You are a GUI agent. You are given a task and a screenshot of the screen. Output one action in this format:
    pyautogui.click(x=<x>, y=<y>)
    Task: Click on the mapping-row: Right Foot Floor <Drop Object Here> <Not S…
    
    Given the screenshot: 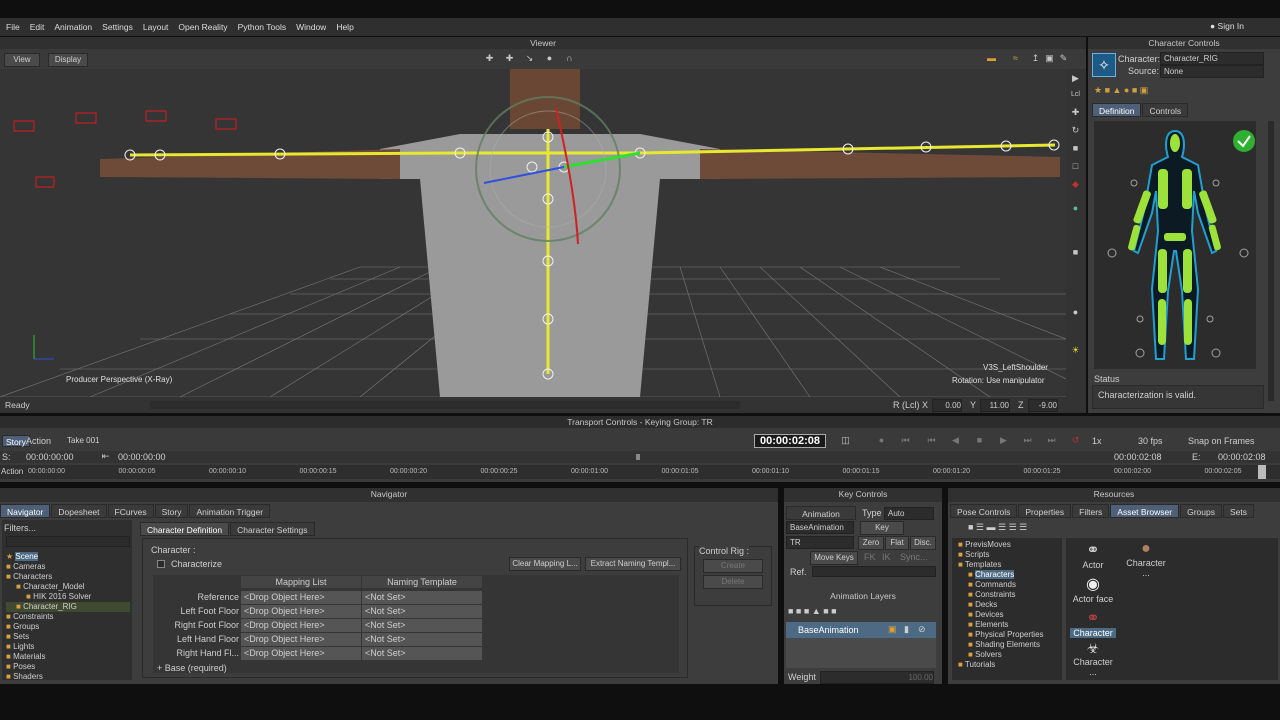 What is the action you would take?
    pyautogui.click(x=410, y=626)
    